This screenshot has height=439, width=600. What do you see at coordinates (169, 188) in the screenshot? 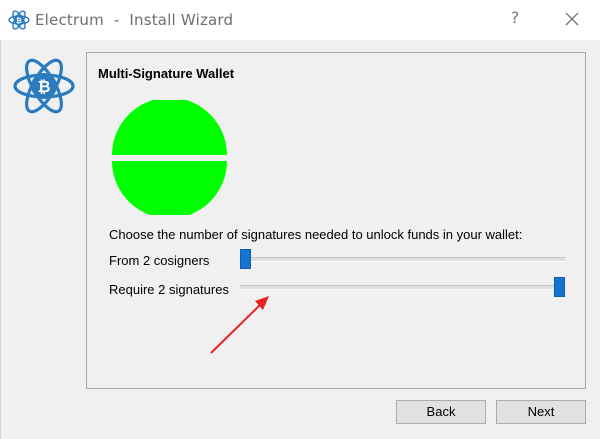
I see `pie-bottom-half` at bounding box center [169, 188].